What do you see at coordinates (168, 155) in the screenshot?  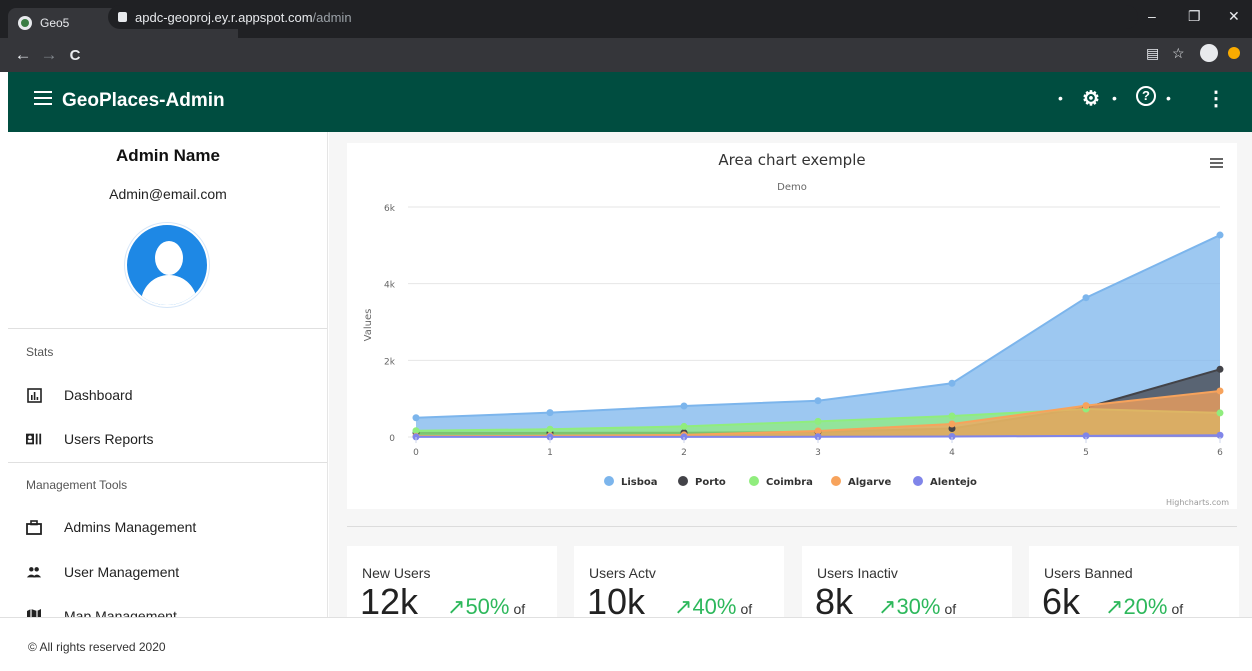 I see `admin-name: Admin Name` at bounding box center [168, 155].